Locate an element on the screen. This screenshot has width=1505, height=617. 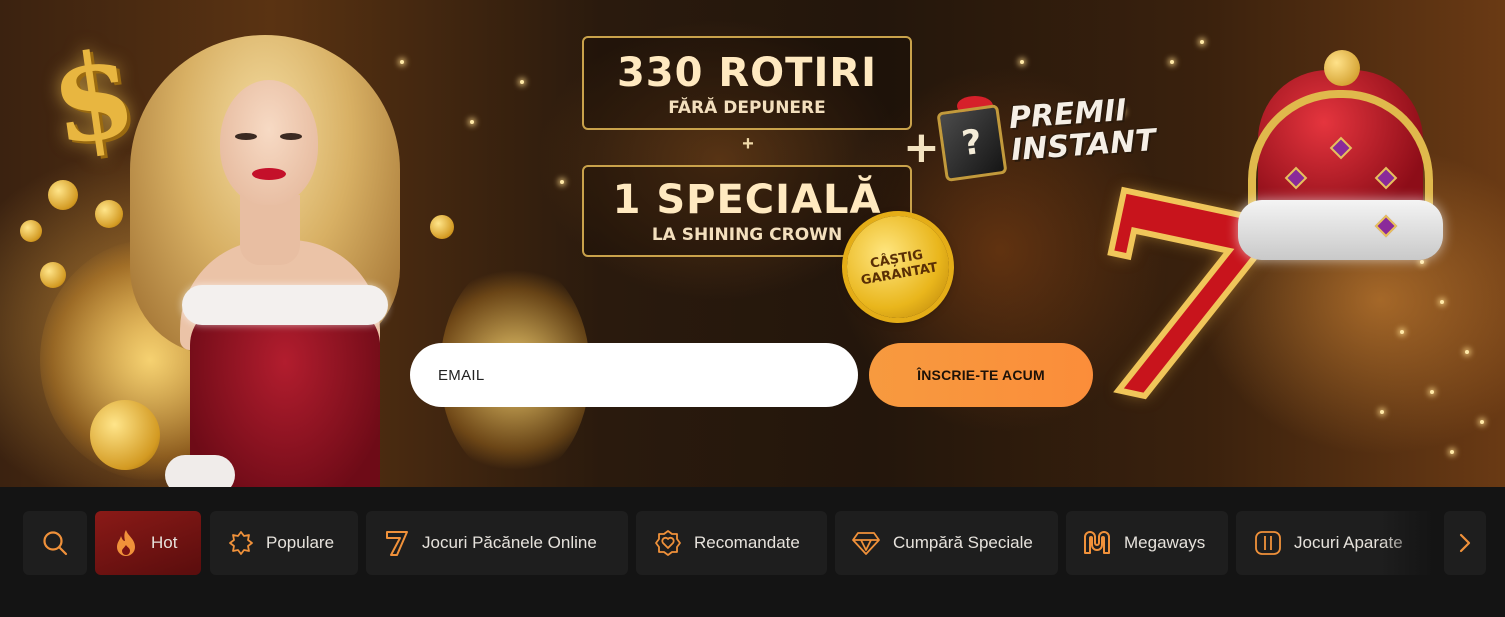
email-input is located at coordinates (634, 375).